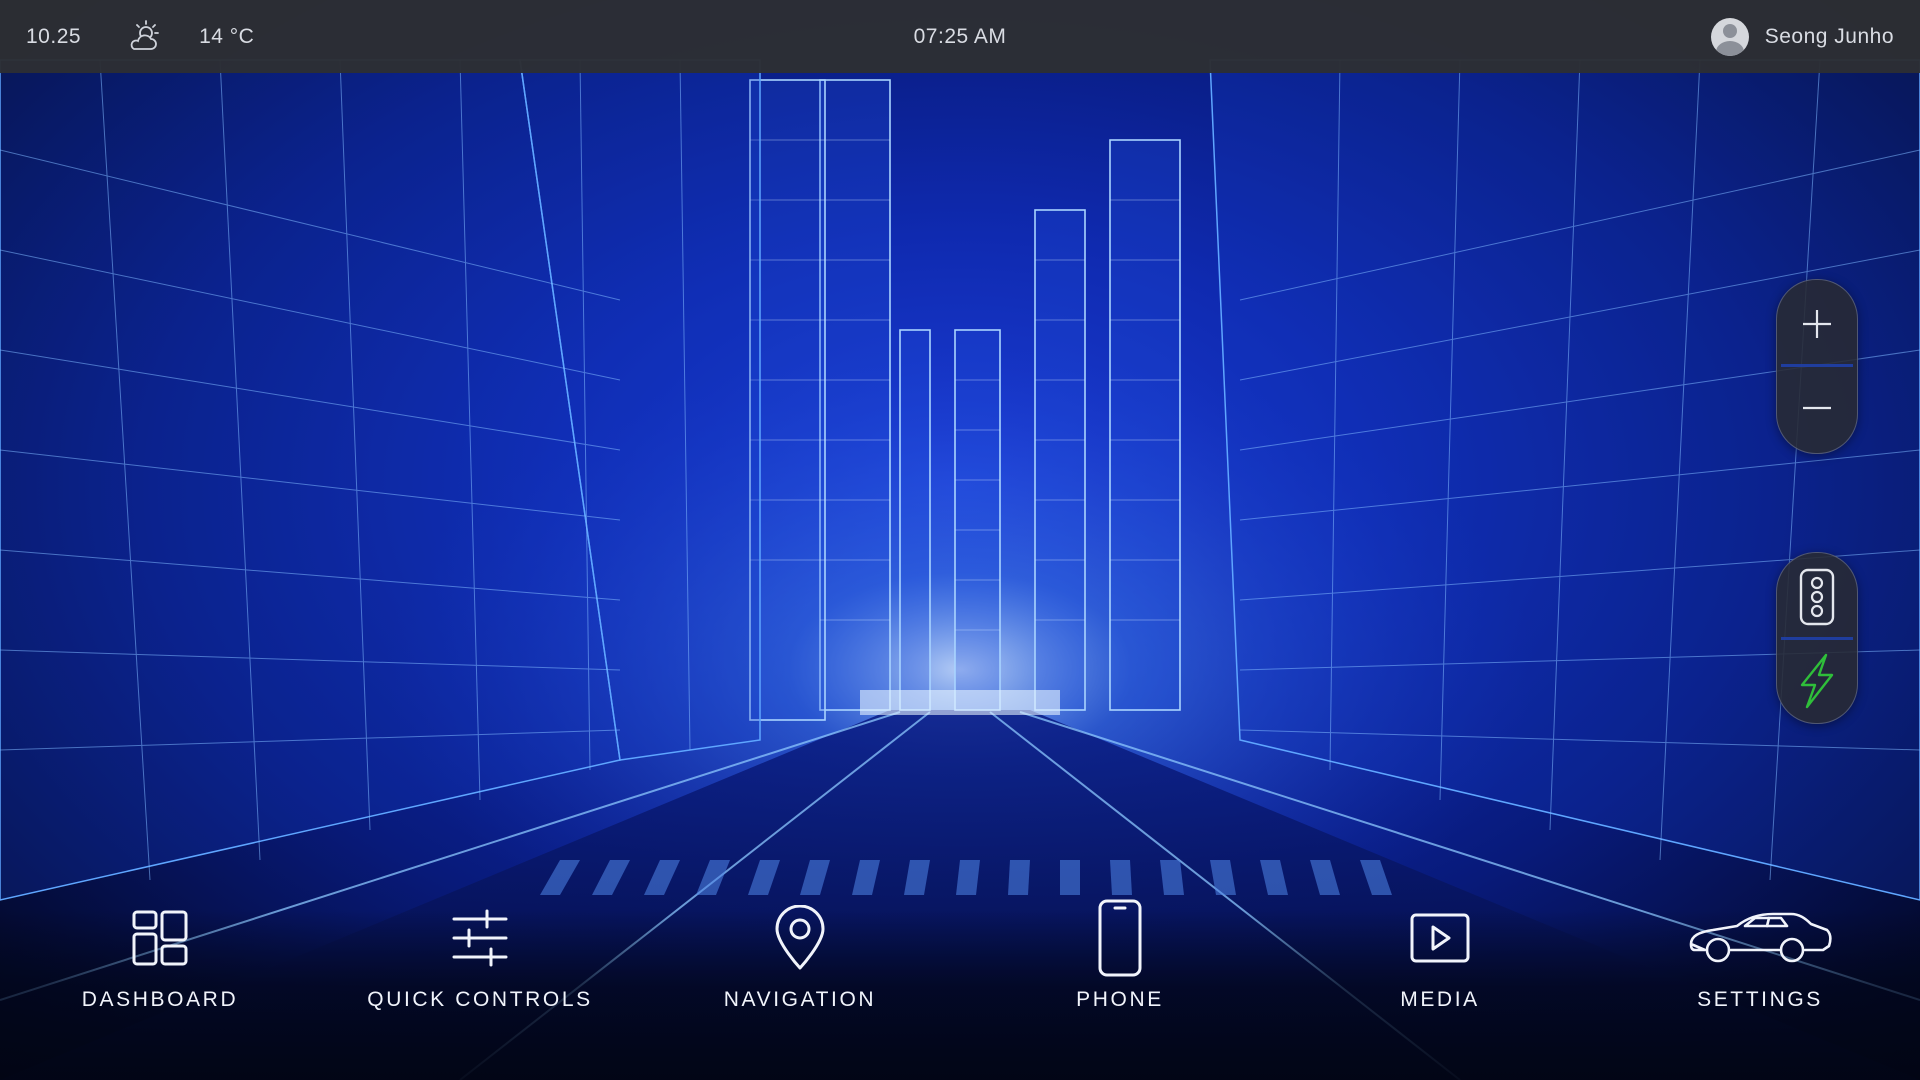 This screenshot has width=1920, height=1080. What do you see at coordinates (800, 999) in the screenshot?
I see `dock-label-navigation: NAVIGATION` at bounding box center [800, 999].